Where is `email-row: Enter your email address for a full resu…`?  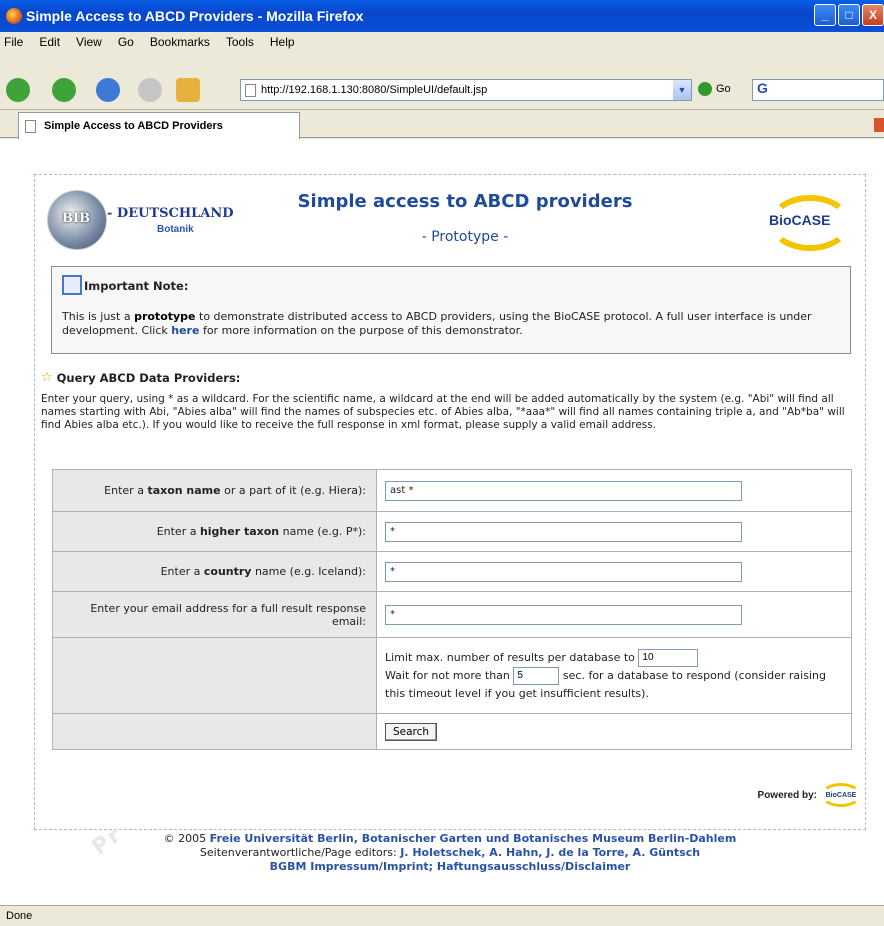 email-row: Enter your email address for a full resu… is located at coordinates (452, 614).